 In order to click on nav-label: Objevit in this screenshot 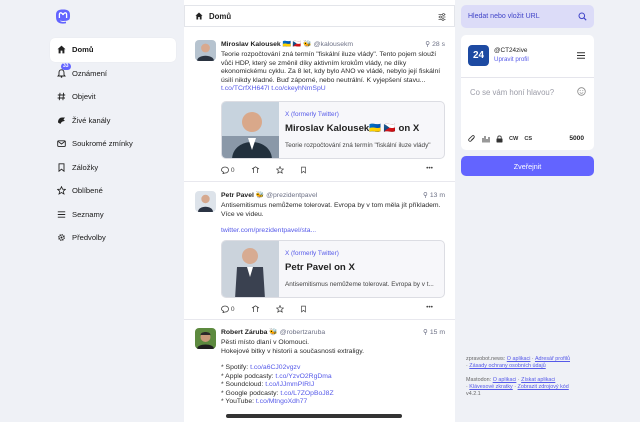, I will do `click(84, 97)`.